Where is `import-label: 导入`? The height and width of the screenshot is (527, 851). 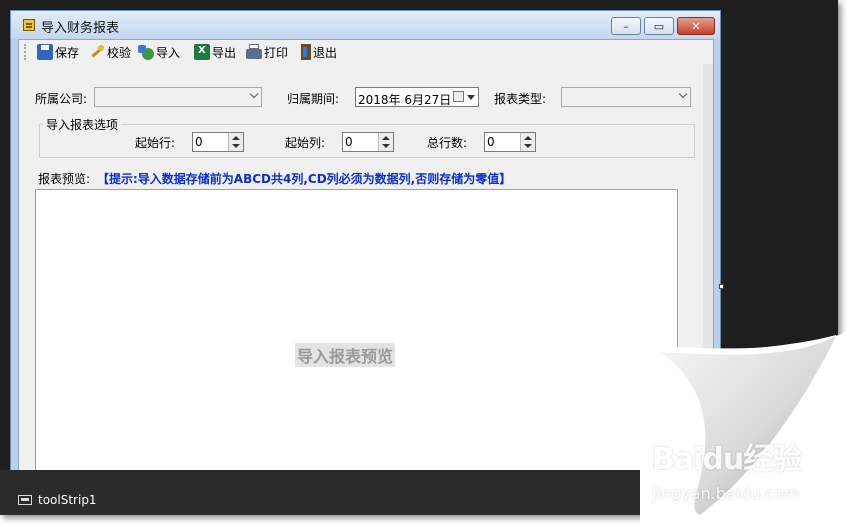
import-label: 导入 is located at coordinates (168, 52).